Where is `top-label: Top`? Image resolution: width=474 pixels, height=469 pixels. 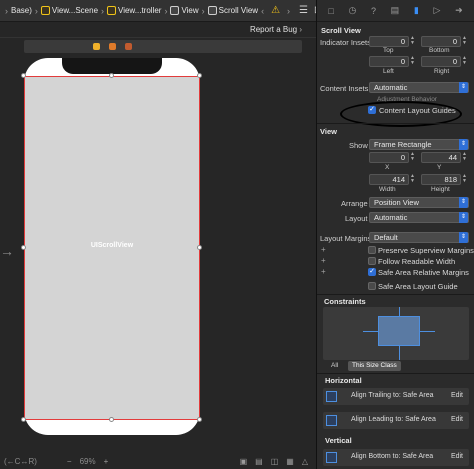 top-label: Top is located at coordinates (388, 50).